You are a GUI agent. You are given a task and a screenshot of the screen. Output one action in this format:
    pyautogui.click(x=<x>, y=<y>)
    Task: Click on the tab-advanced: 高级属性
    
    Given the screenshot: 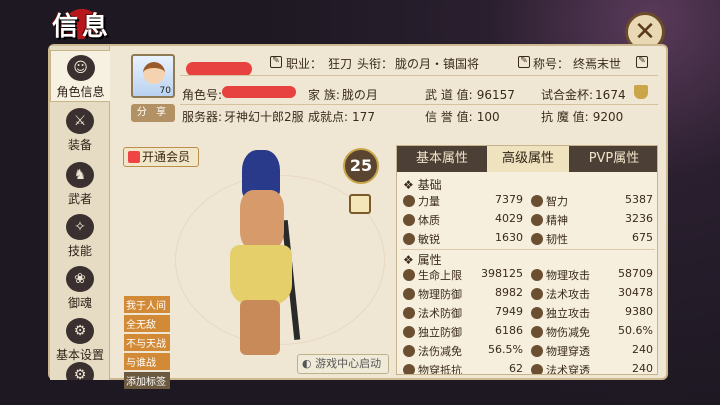 What is the action you would take?
    pyautogui.click(x=528, y=159)
    